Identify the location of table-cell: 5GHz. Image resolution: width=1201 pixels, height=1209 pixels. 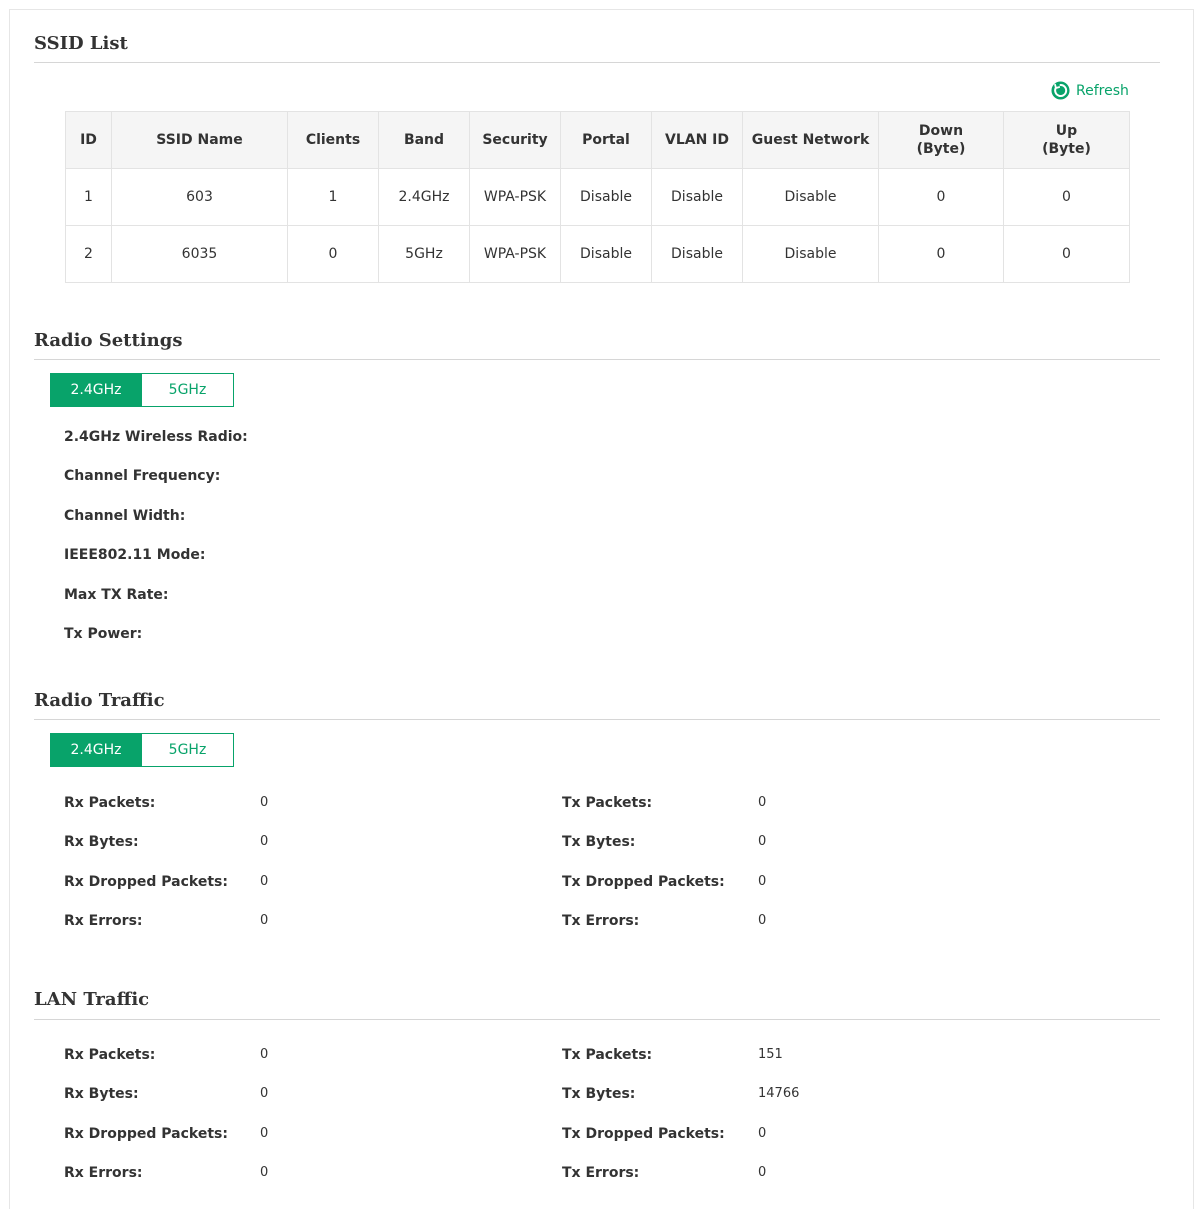
(424, 254).